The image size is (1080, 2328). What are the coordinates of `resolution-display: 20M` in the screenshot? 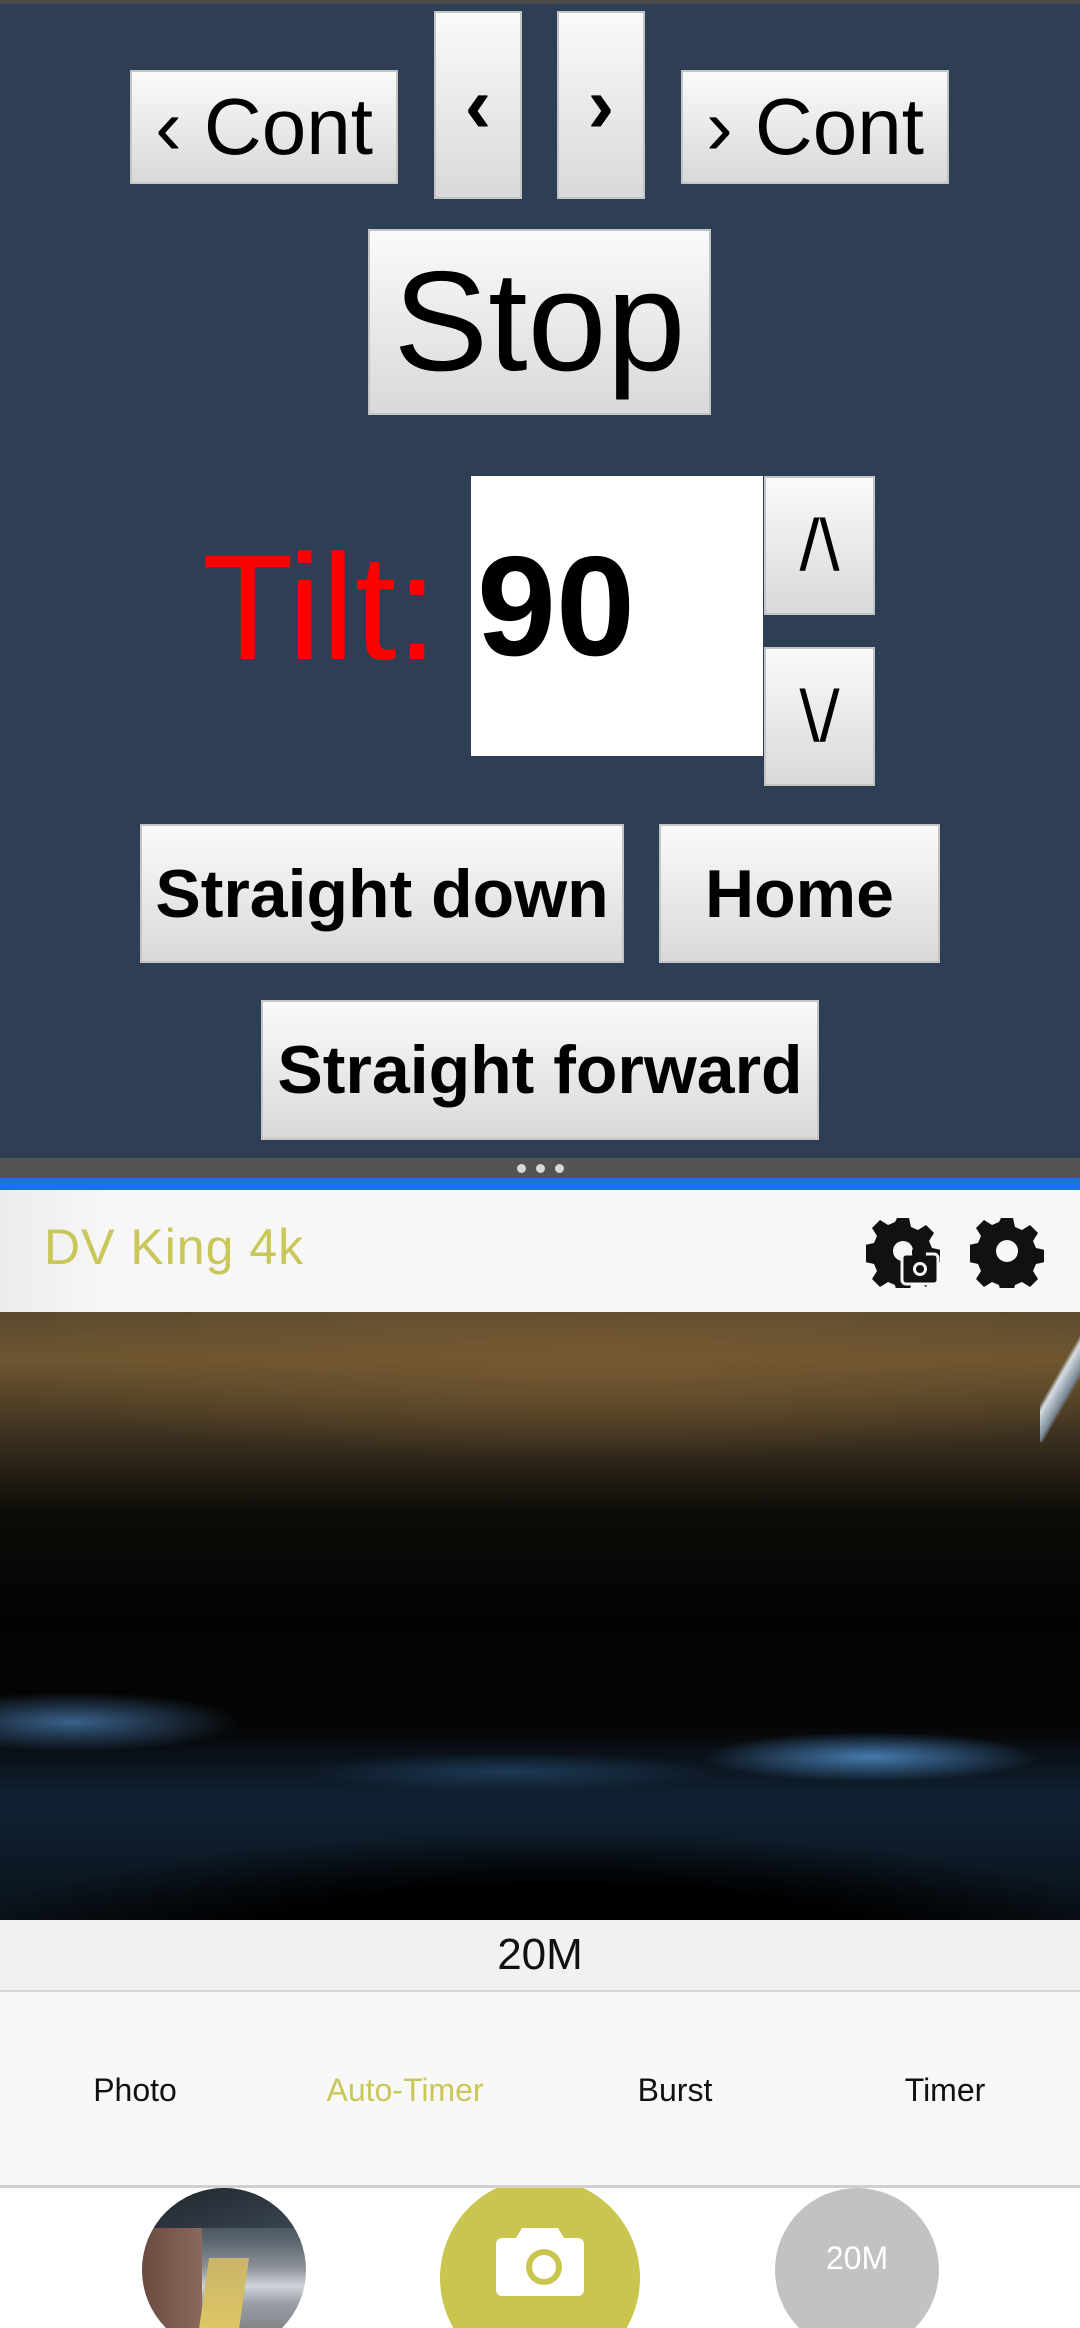 It's located at (540, 1956).